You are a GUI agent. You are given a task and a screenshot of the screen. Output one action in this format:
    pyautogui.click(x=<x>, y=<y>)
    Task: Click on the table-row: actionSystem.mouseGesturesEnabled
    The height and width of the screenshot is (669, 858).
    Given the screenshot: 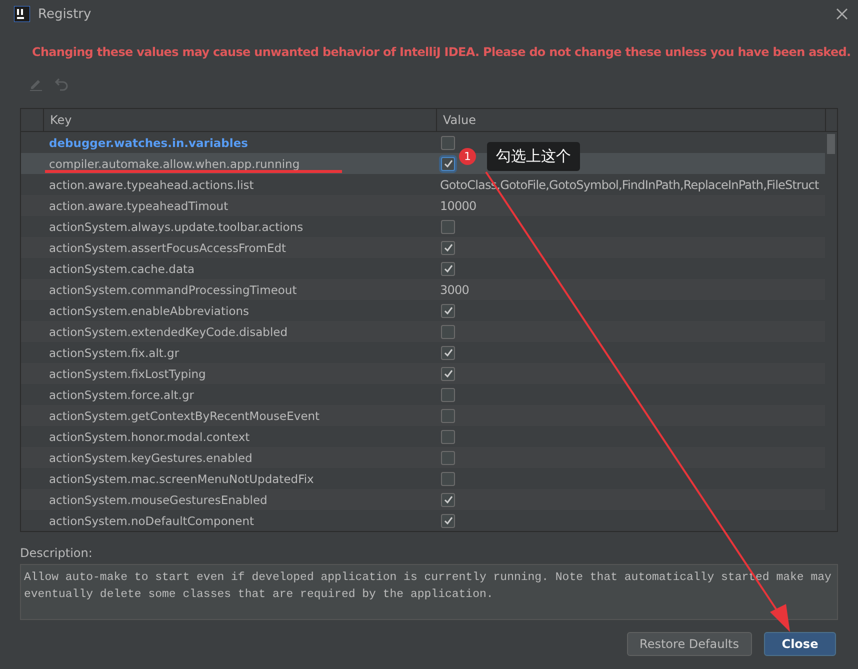 What is the action you would take?
    pyautogui.click(x=423, y=499)
    